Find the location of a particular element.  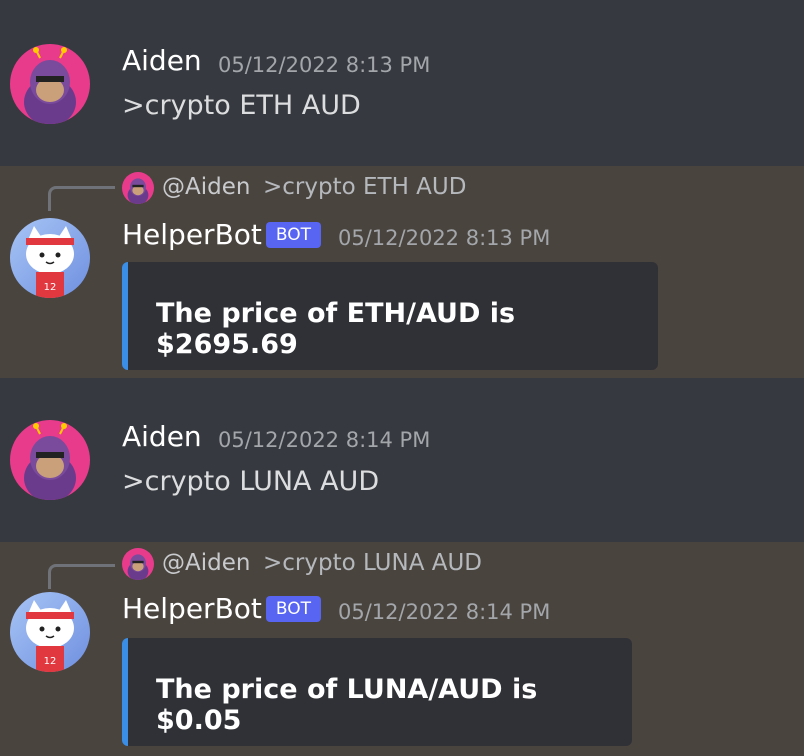

reply-preview-text: >crypto ETH AUD is located at coordinates (364, 187).